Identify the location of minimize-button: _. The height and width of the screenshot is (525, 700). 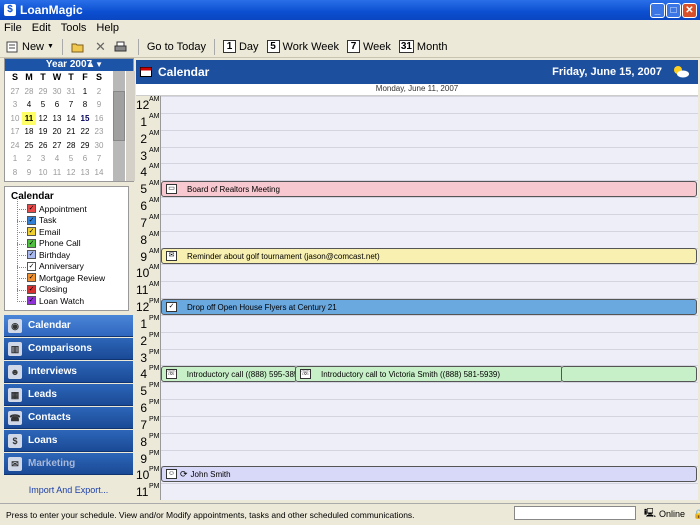
(657, 10).